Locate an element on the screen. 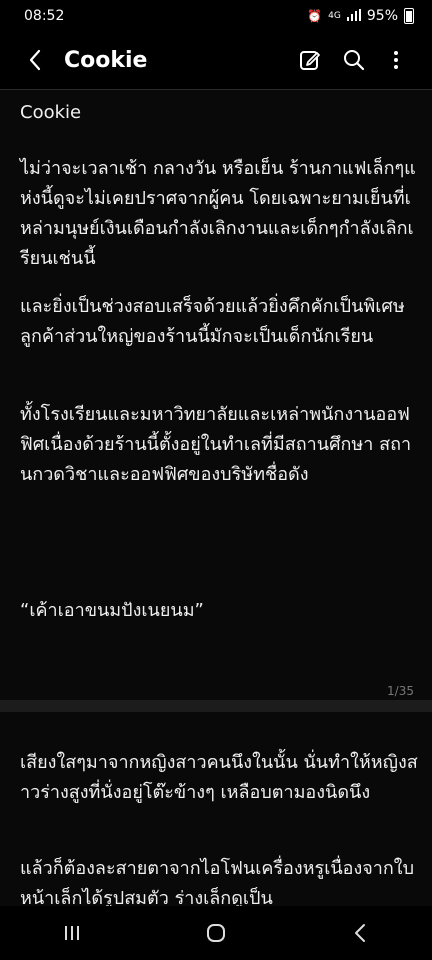 This screenshot has width=432, height=960. chevron-left-icon is located at coordinates (35, 60).